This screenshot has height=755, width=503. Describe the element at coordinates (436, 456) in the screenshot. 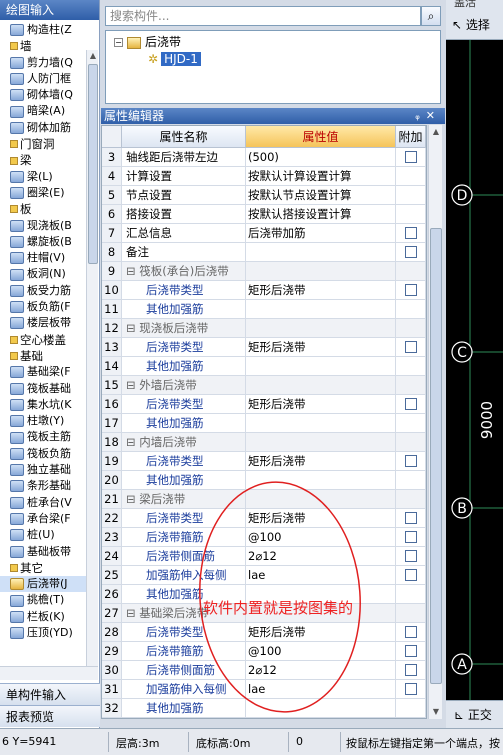

I see `scroll-thumb` at that location.